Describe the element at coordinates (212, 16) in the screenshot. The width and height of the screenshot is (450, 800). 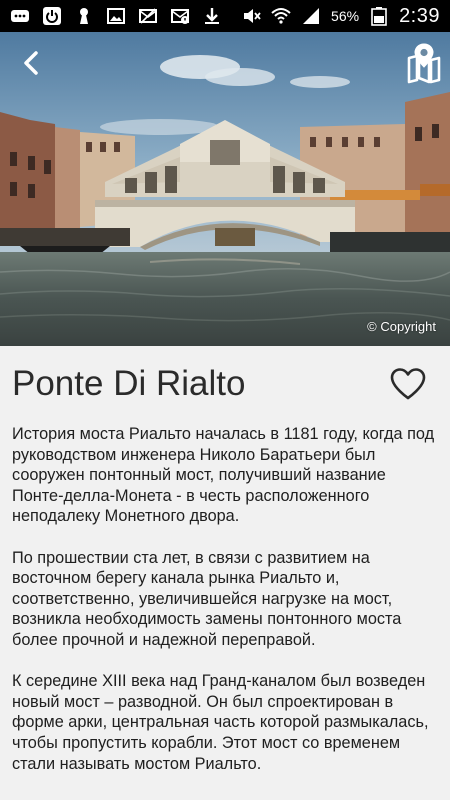
I see `download-icon` at that location.